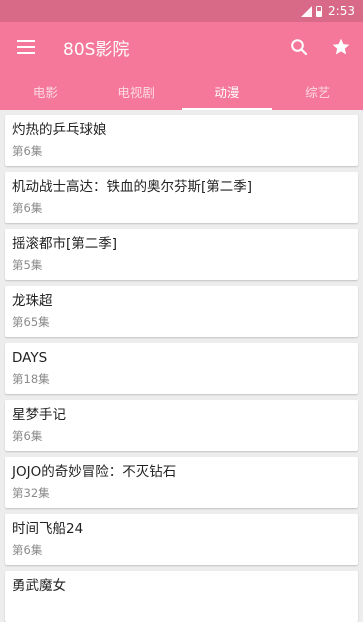 Image resolution: width=363 pixels, height=622 pixels. What do you see at coordinates (307, 11) in the screenshot?
I see `signal-icon` at bounding box center [307, 11].